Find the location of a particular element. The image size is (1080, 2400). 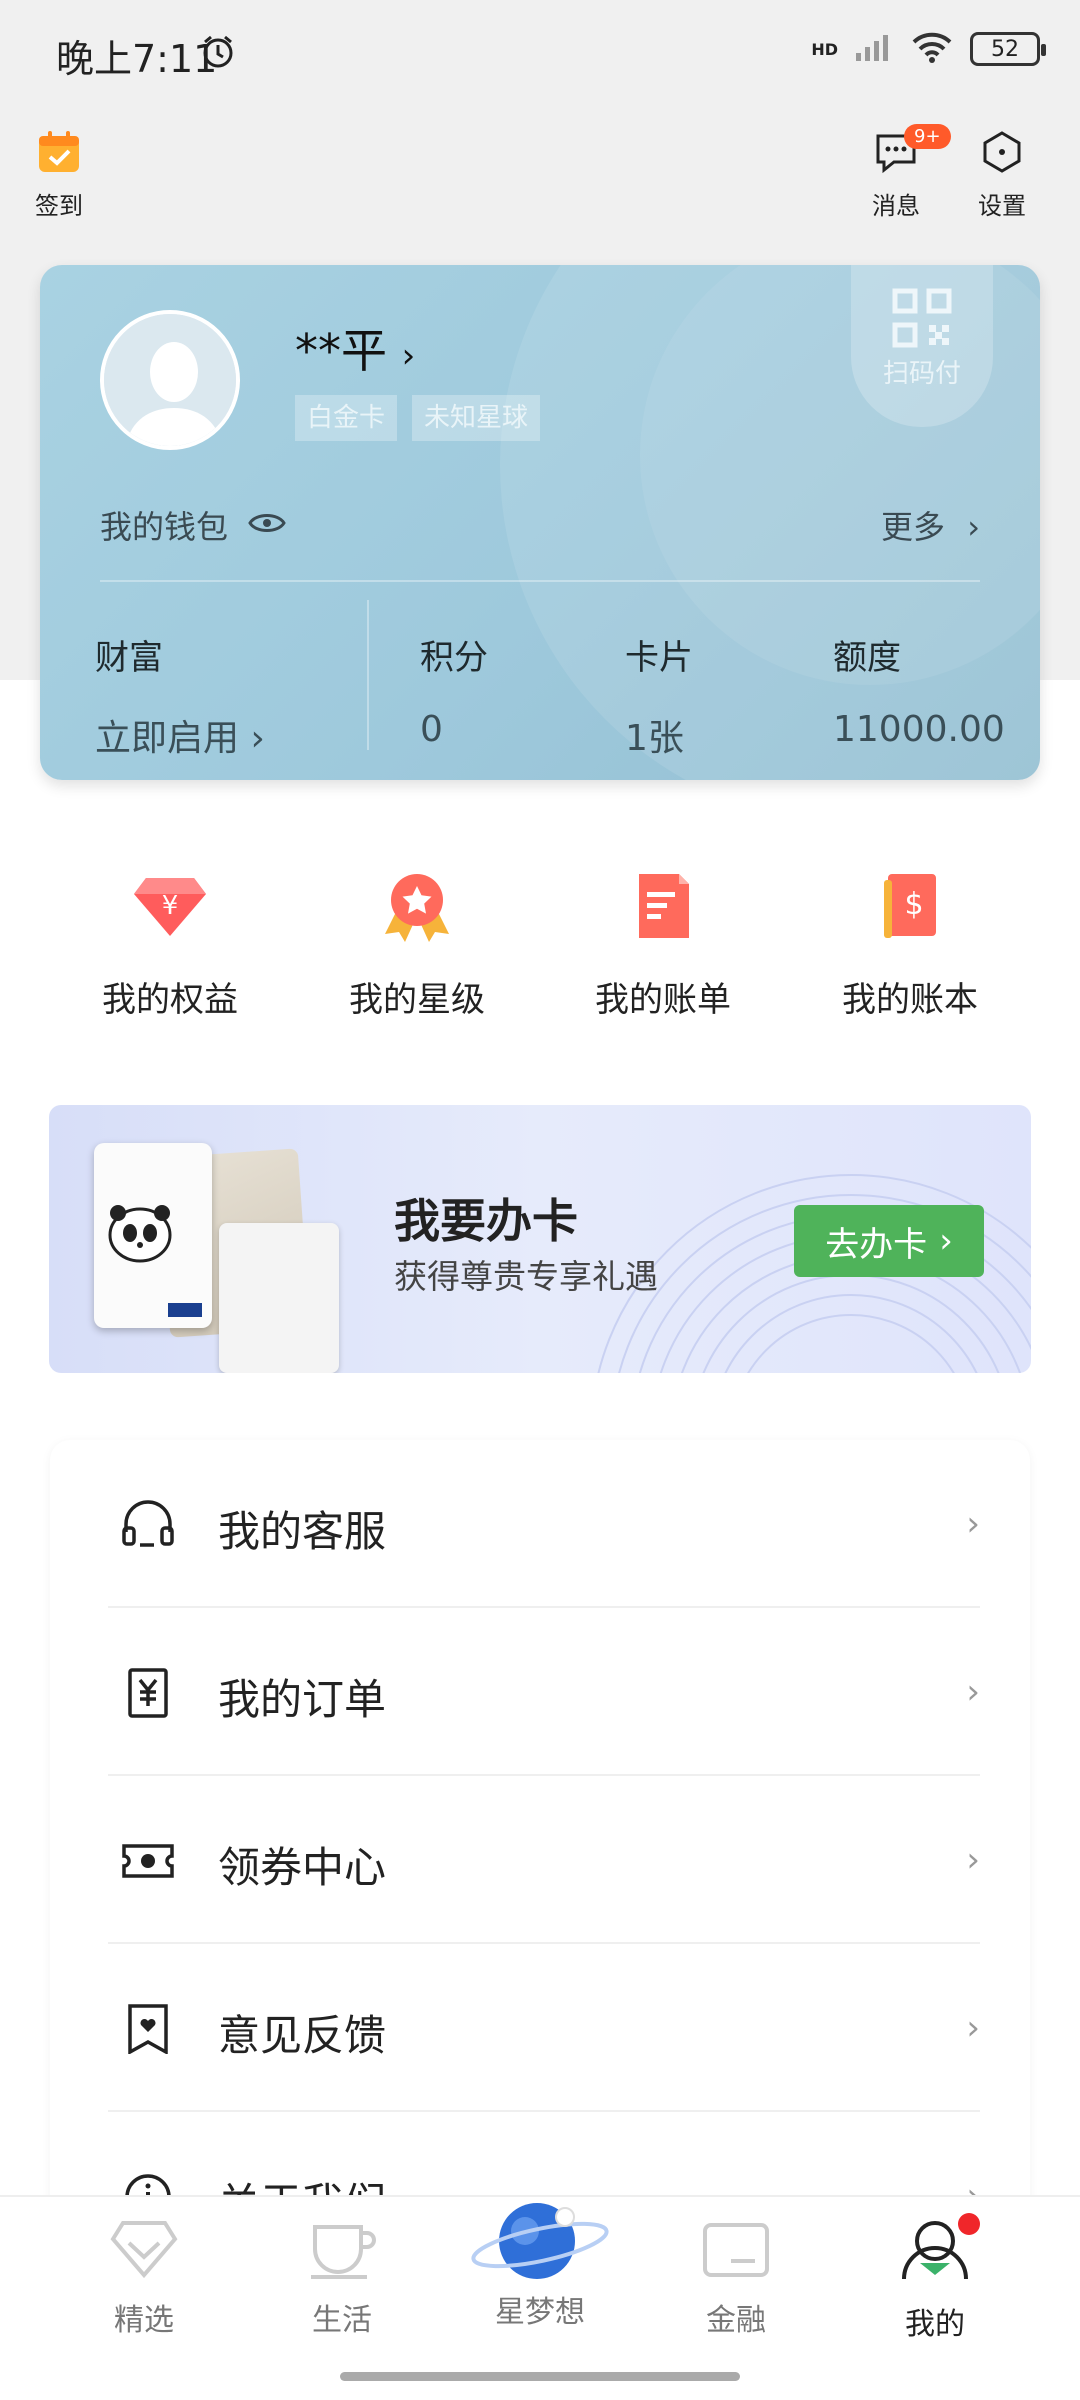

apply-card-label: 去办卡 is located at coordinates (876, 1244).